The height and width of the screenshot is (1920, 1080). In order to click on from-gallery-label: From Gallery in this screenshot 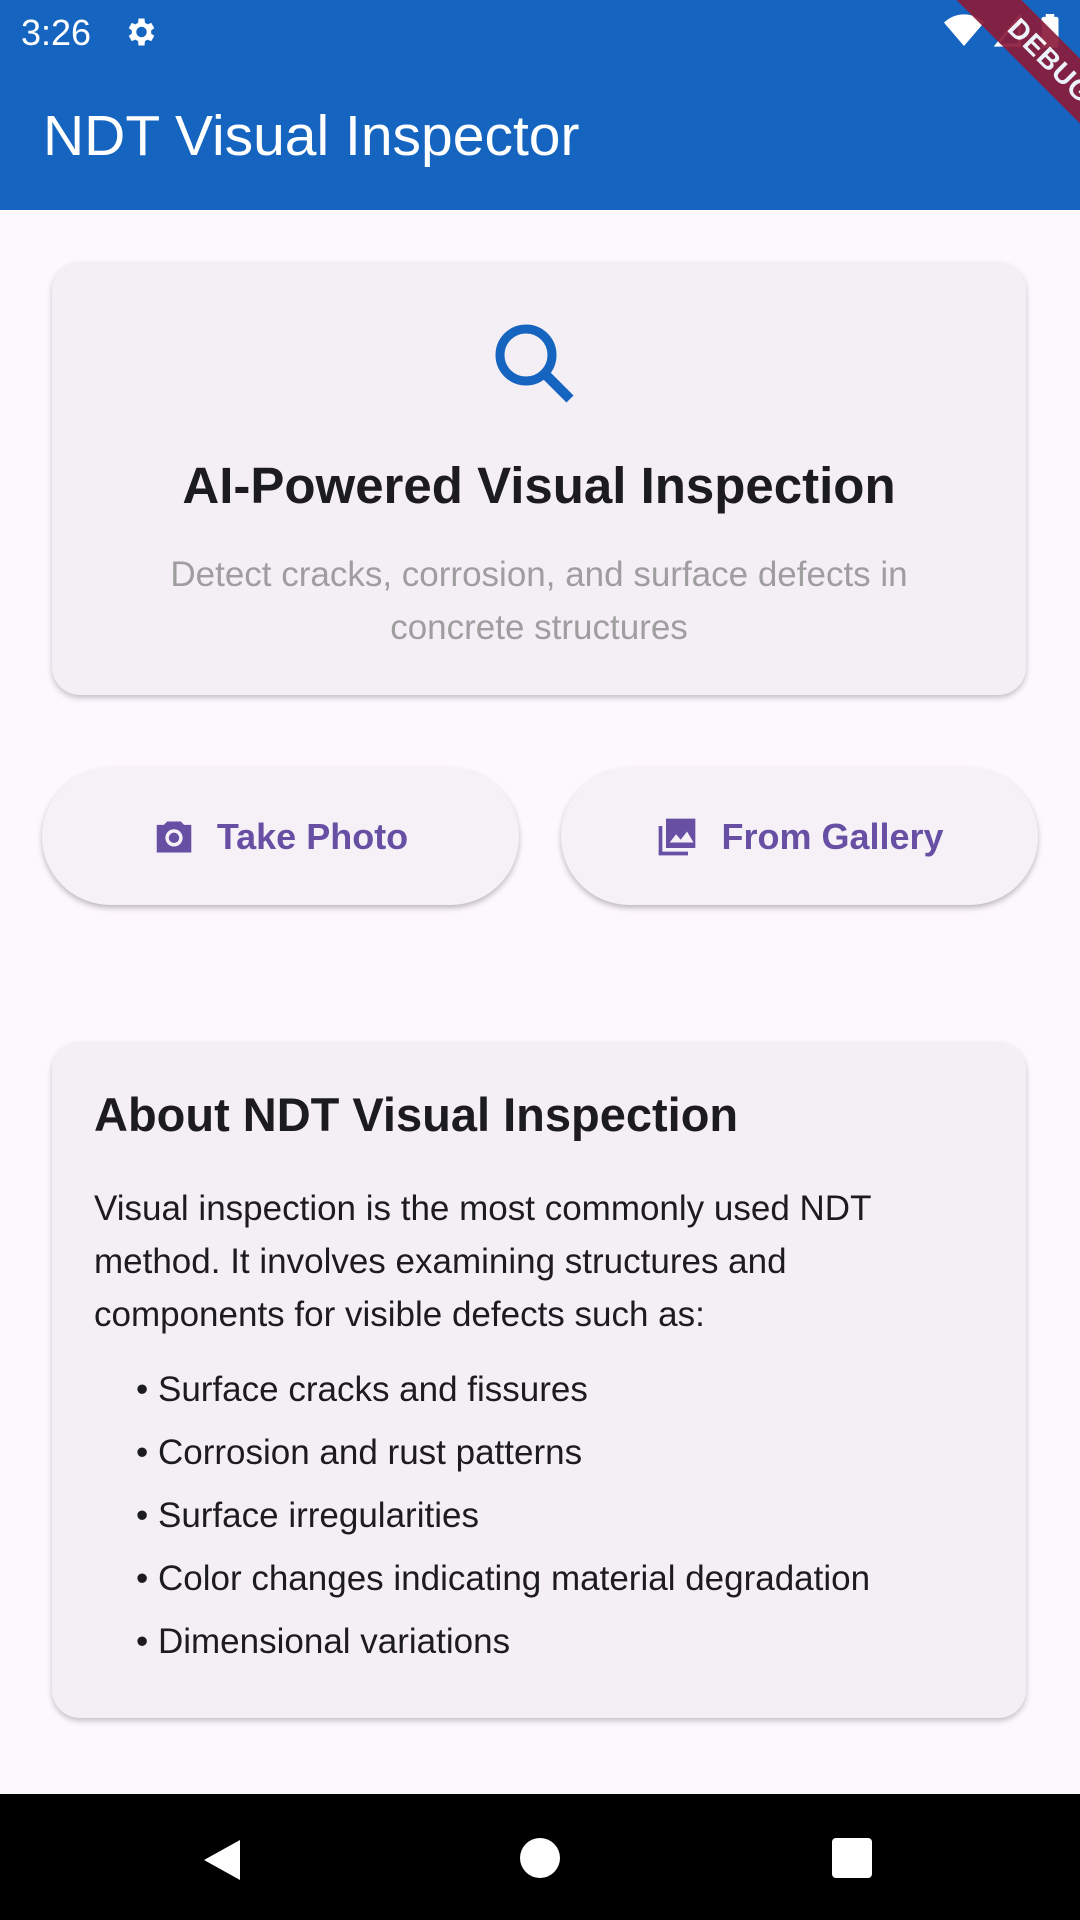, I will do `click(832, 836)`.